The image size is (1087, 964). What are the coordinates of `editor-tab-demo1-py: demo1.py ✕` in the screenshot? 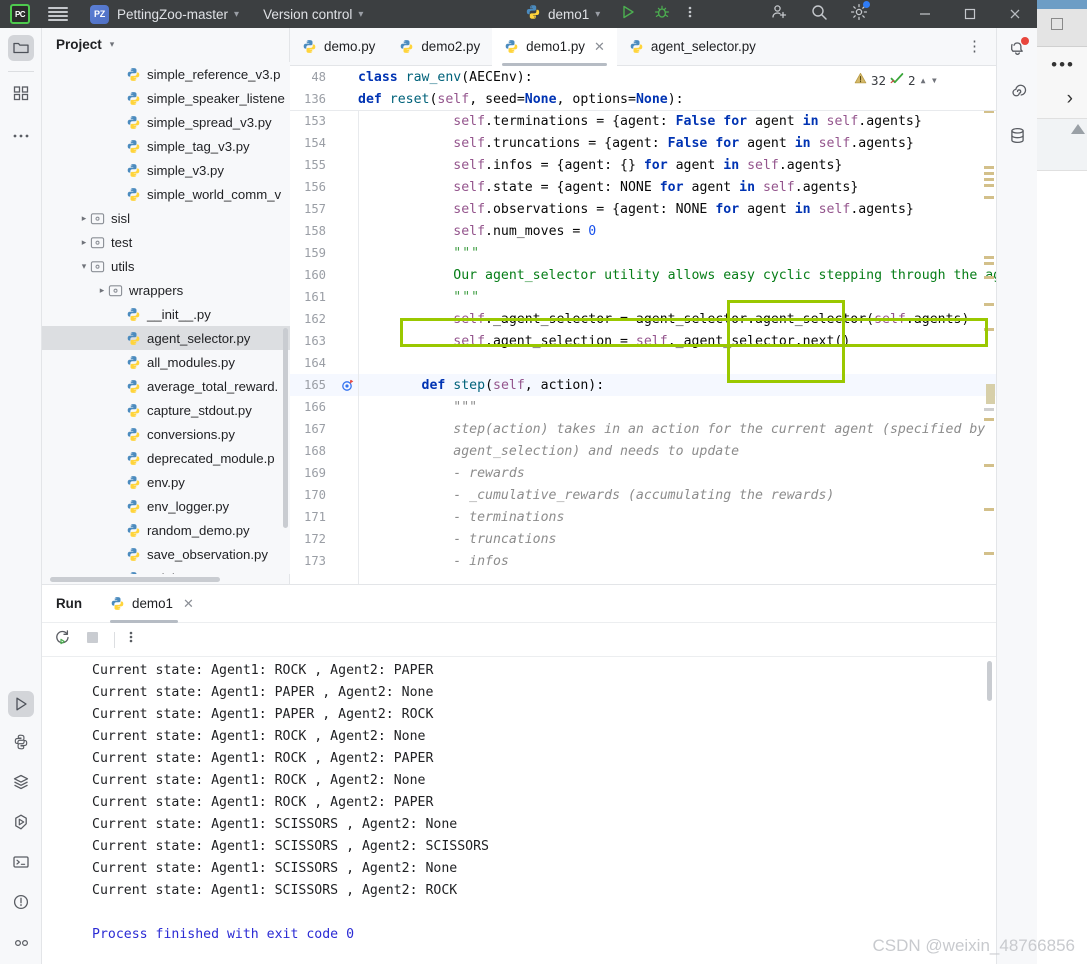 It's located at (554, 46).